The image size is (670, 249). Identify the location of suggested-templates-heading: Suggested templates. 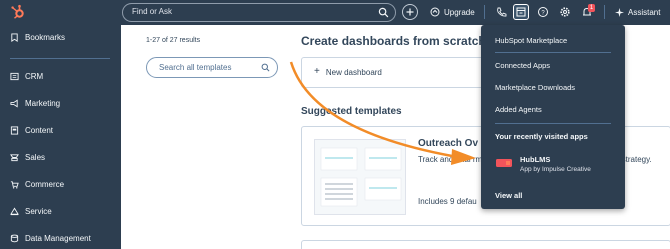
(351, 111).